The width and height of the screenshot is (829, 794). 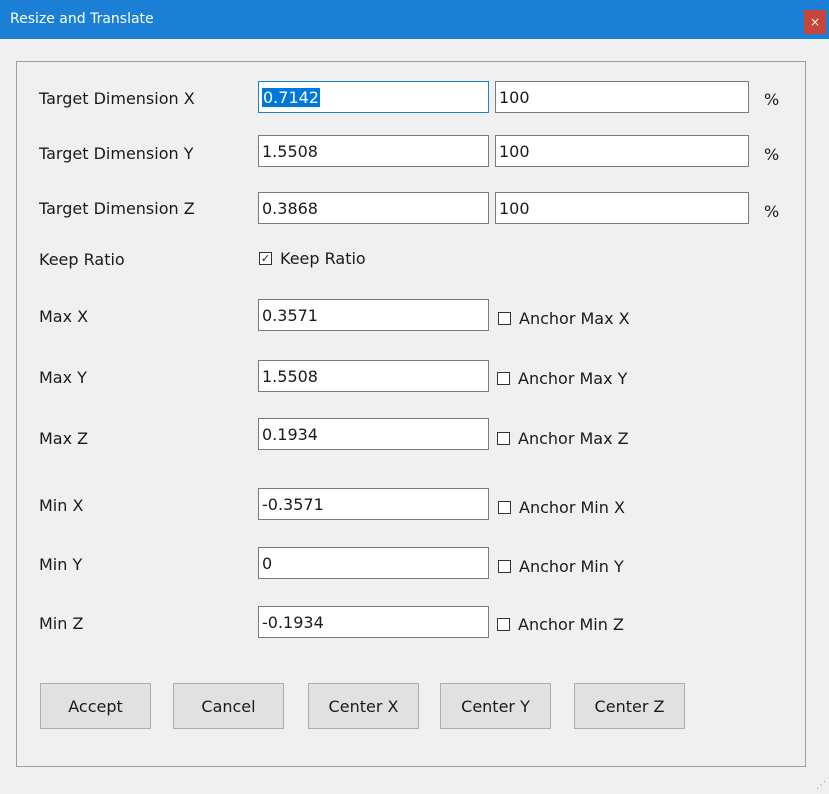 I want to click on max-y-input: 1.5508, so click(x=373, y=376).